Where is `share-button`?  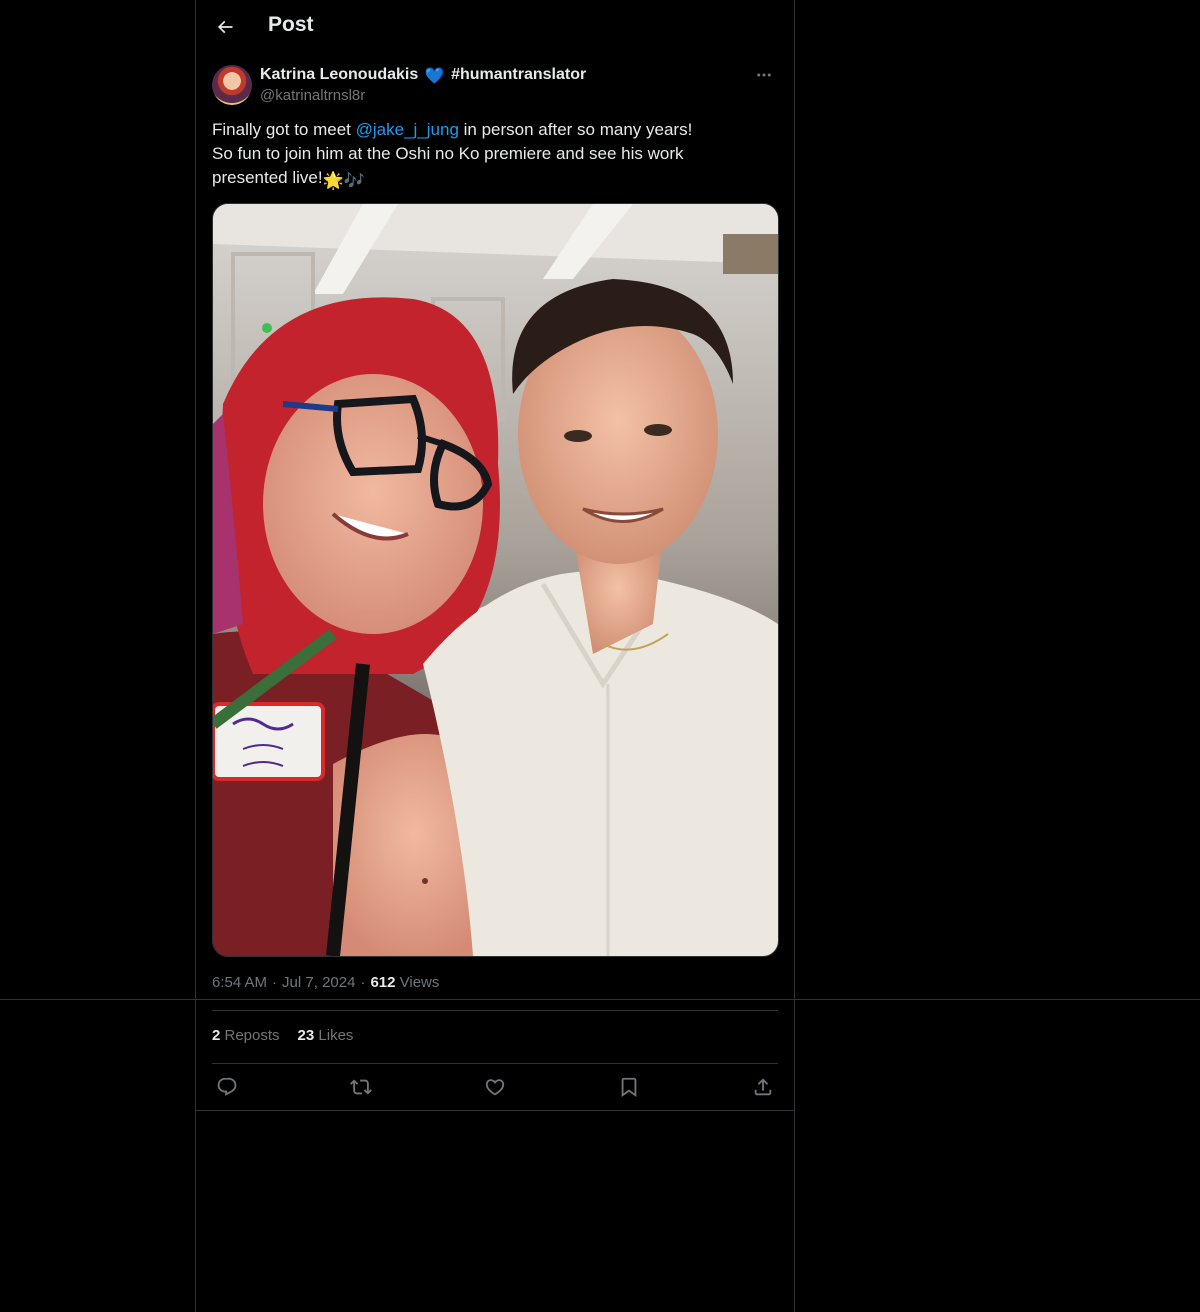 share-button is located at coordinates (763, 1087).